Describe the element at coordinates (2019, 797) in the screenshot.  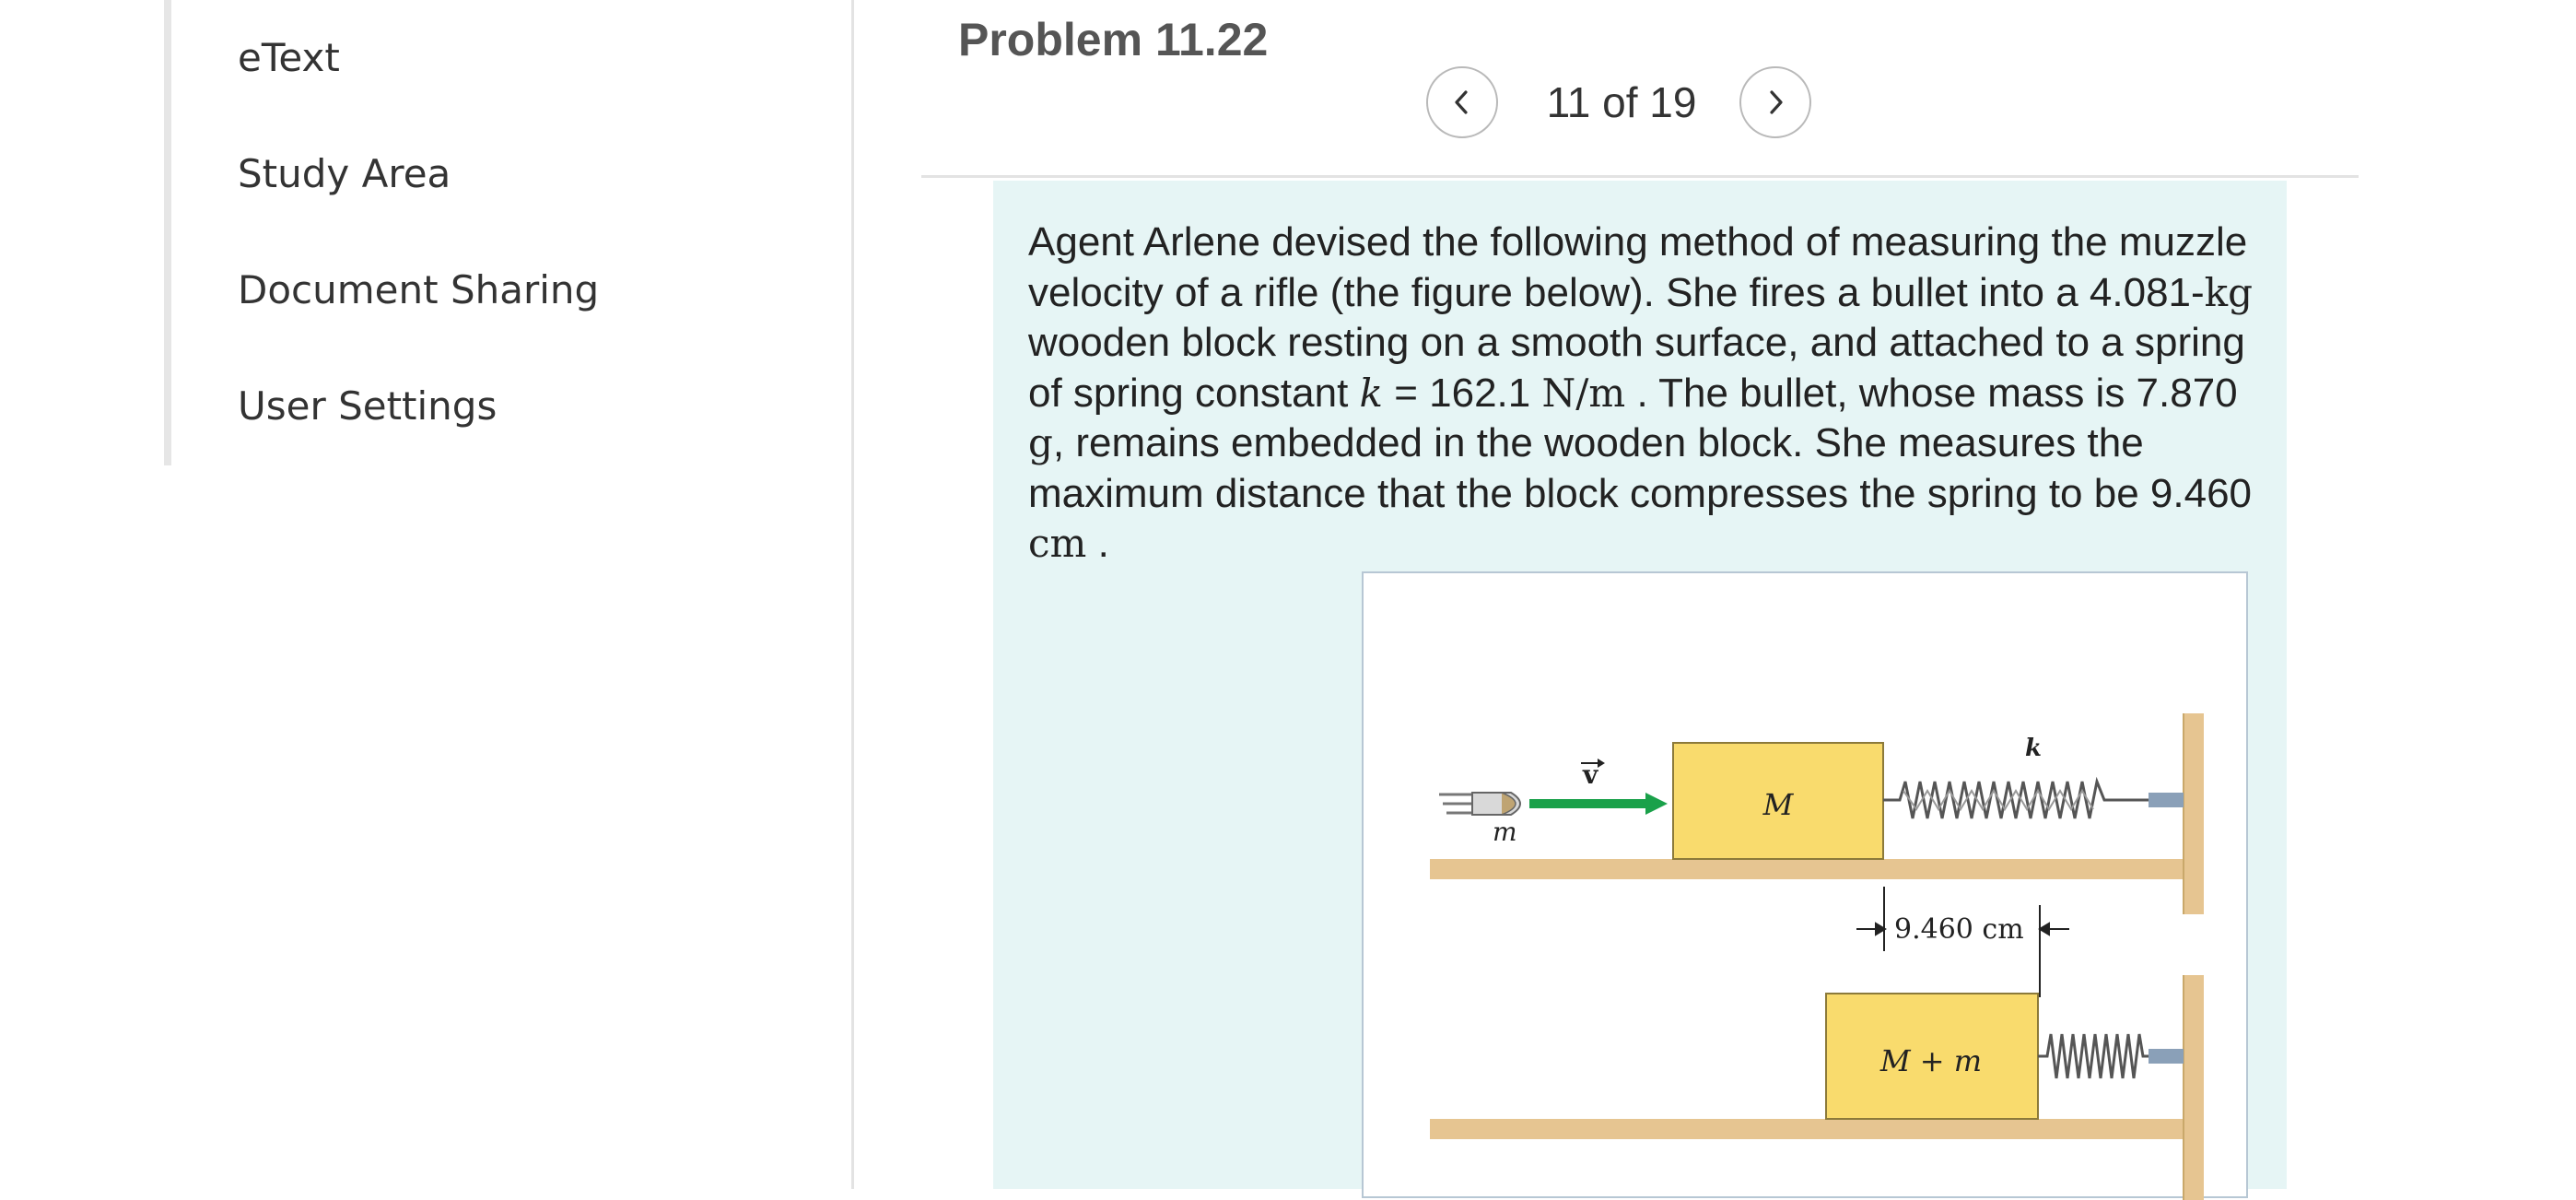
I see `spring-top` at that location.